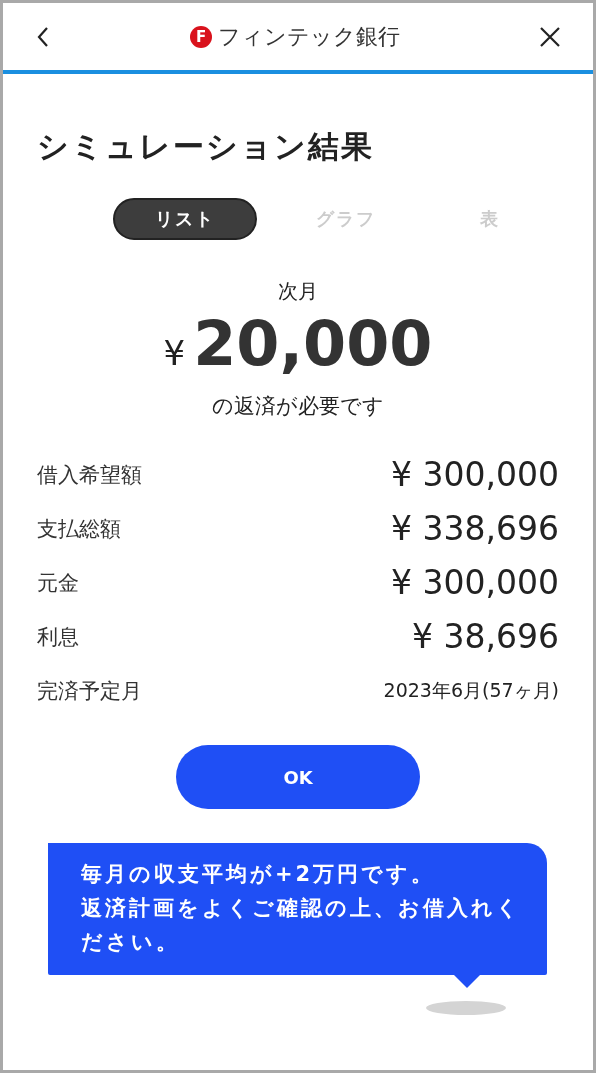 This screenshot has width=596, height=1073. I want to click on currency-sign: ¥, so click(174, 353).